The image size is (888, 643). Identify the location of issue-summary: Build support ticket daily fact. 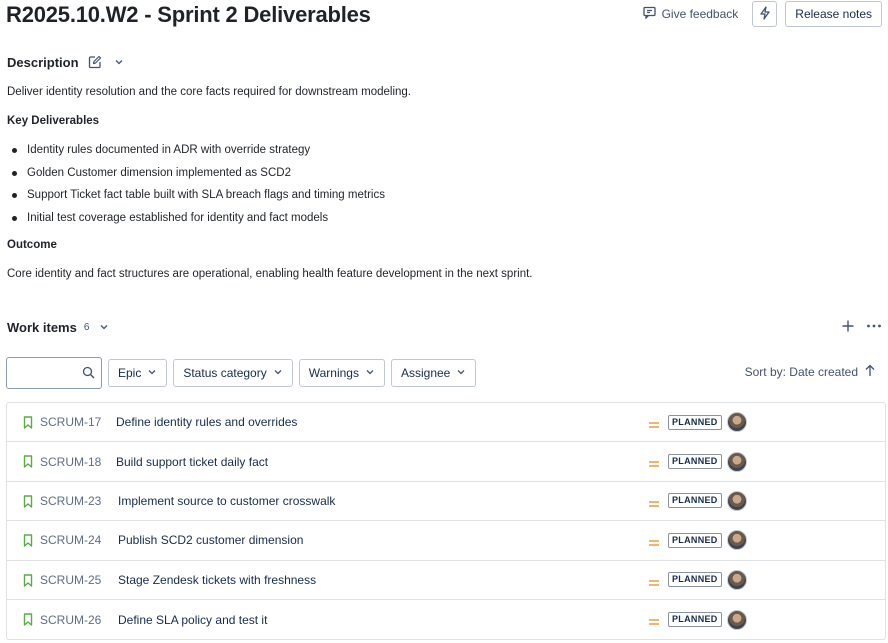
(192, 462).